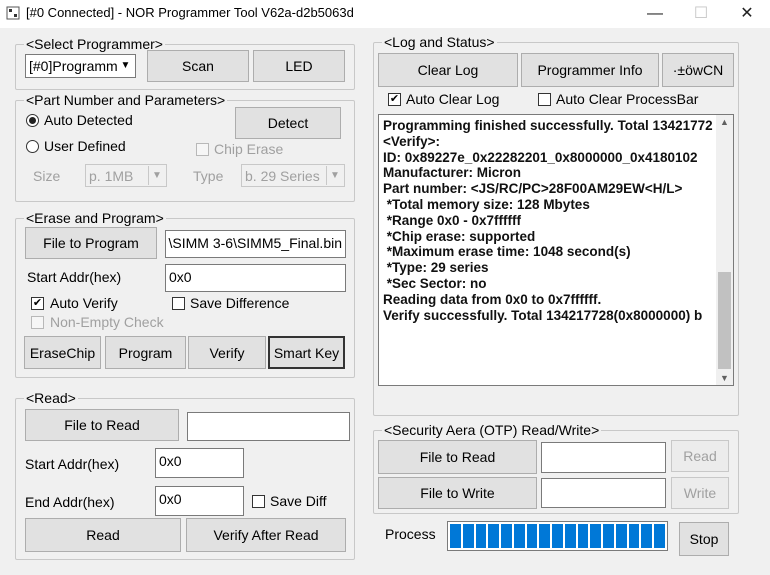 The image size is (770, 575). I want to click on auto-detected-radio, so click(32, 120).